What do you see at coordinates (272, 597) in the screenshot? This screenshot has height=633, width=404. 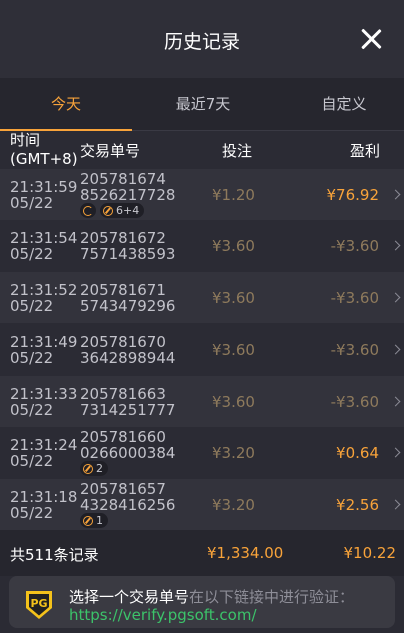 I see `verify-instruction: 在以下链接中进行验证：` at bounding box center [272, 597].